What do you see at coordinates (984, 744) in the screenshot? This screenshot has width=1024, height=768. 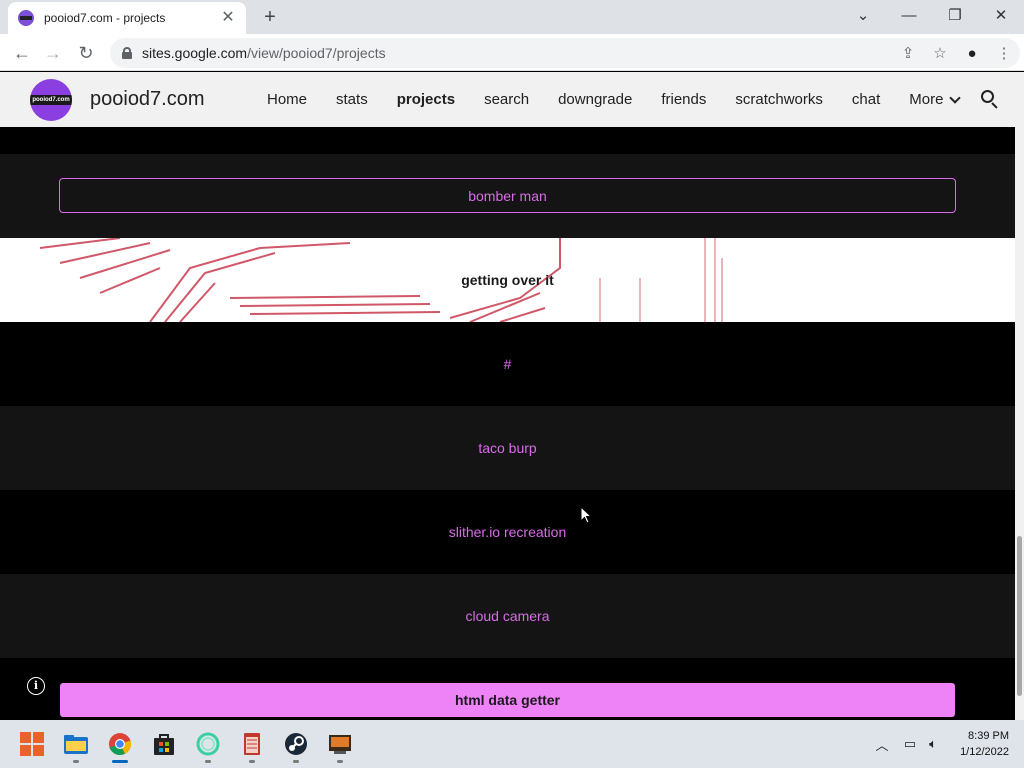 I see `taskbar-clock: 8:39 PM 1/12/2022` at bounding box center [984, 744].